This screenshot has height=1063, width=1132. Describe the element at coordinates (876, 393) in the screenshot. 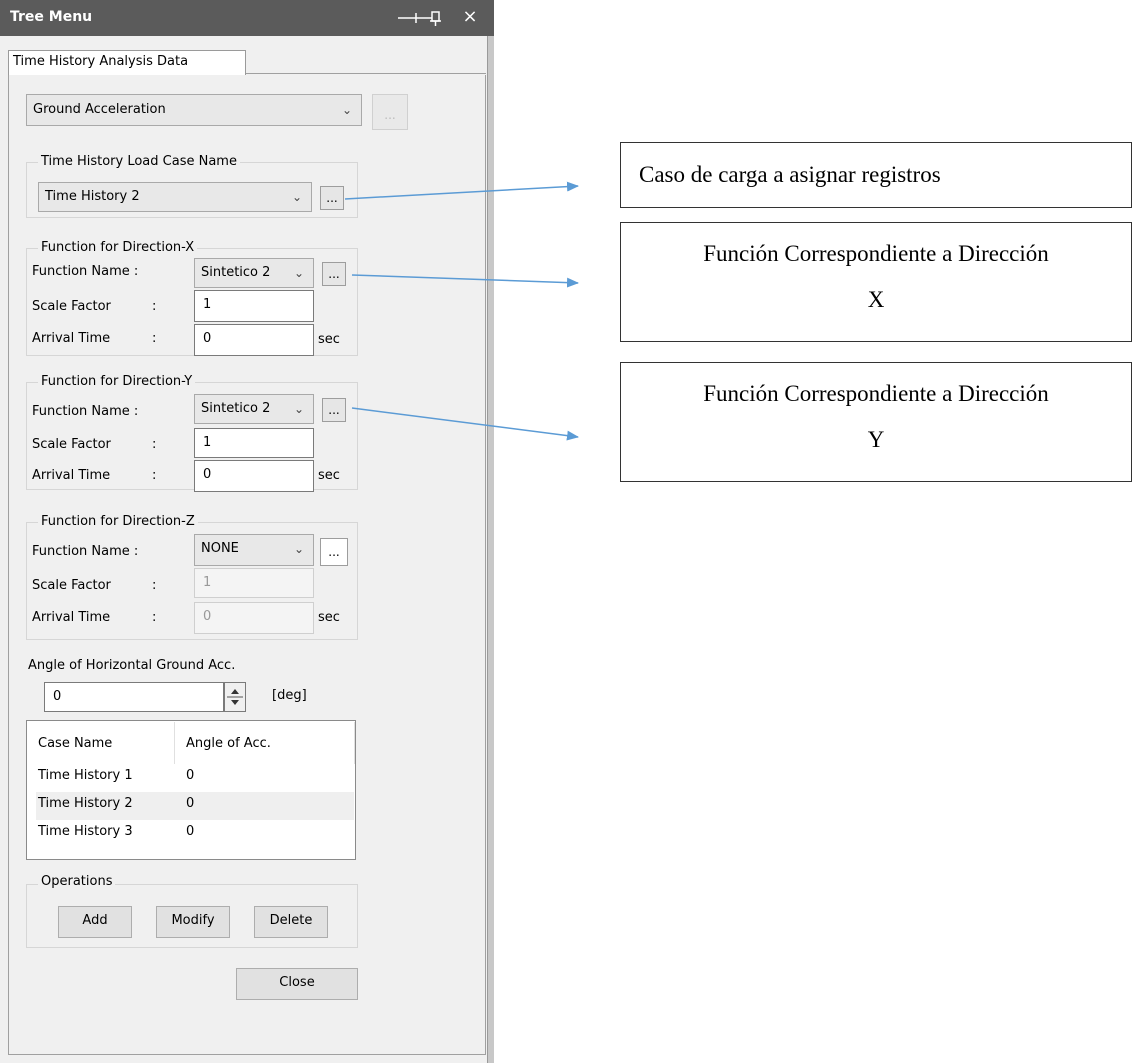

I see `y-annotation-line1: Función Correspondiente a Dirección` at that location.